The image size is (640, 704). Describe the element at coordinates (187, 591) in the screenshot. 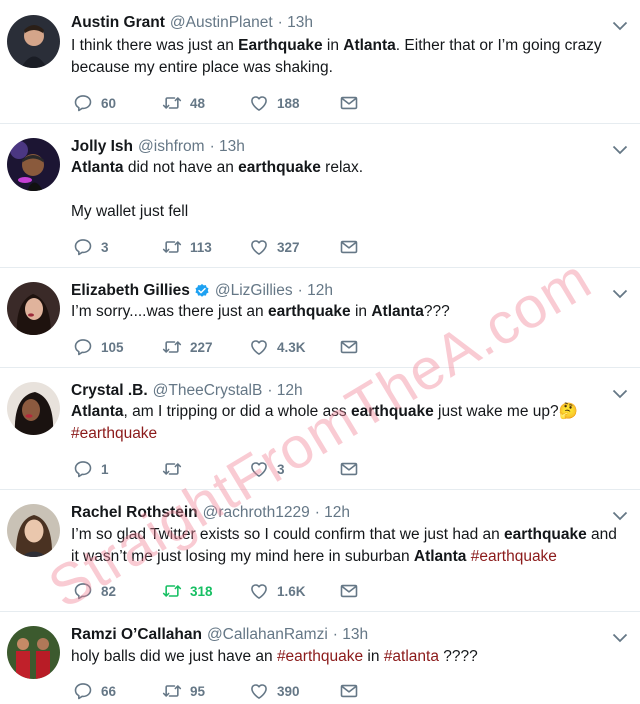

I see `retweet-button: 318` at that location.